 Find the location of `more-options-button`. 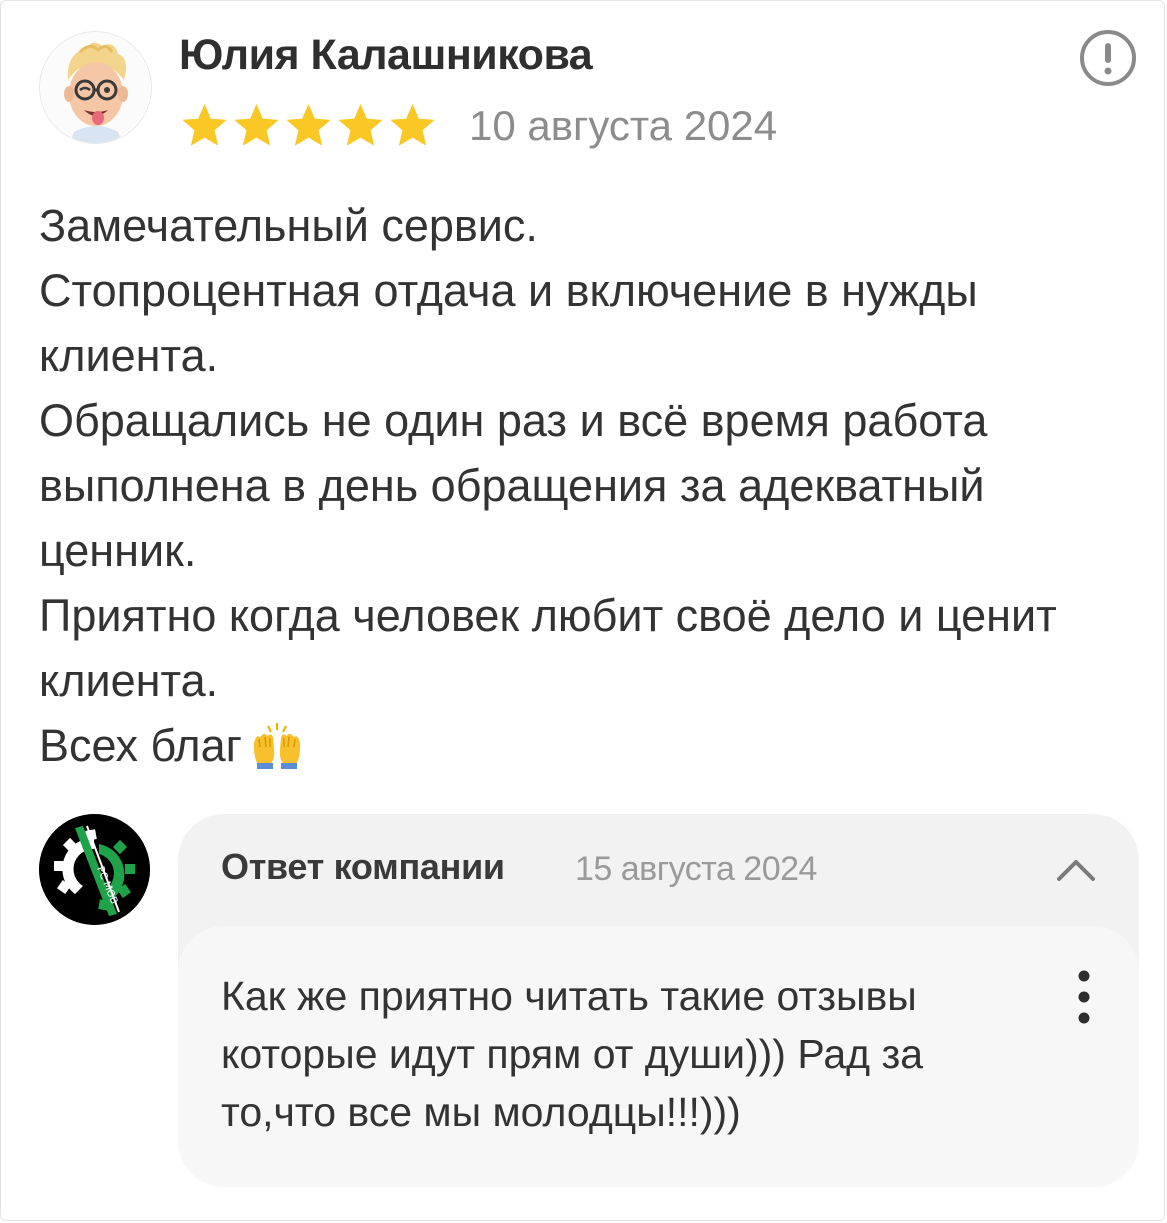

more-options-button is located at coordinates (1084, 997).